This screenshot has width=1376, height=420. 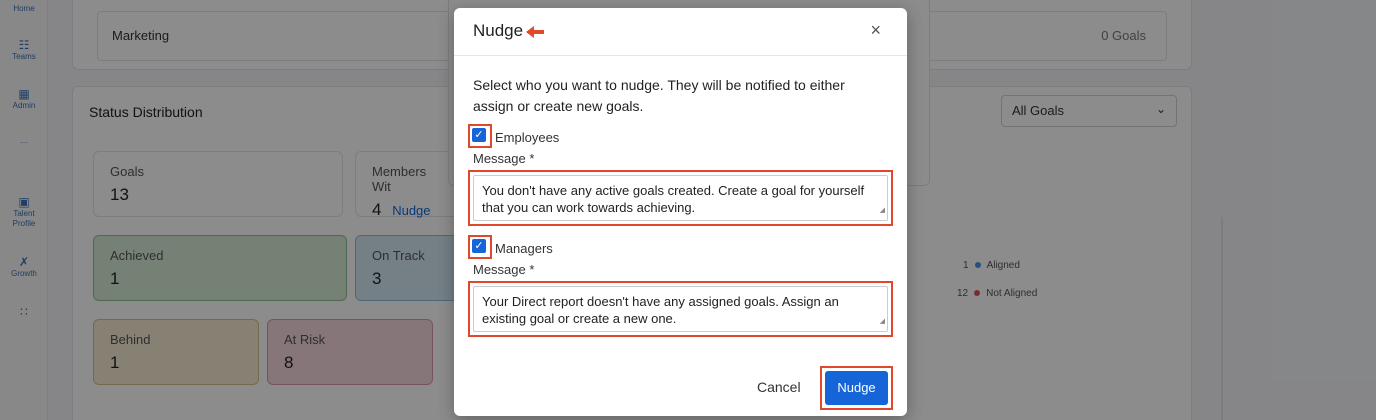 I want to click on employees-message-label: Message *, so click(x=504, y=158).